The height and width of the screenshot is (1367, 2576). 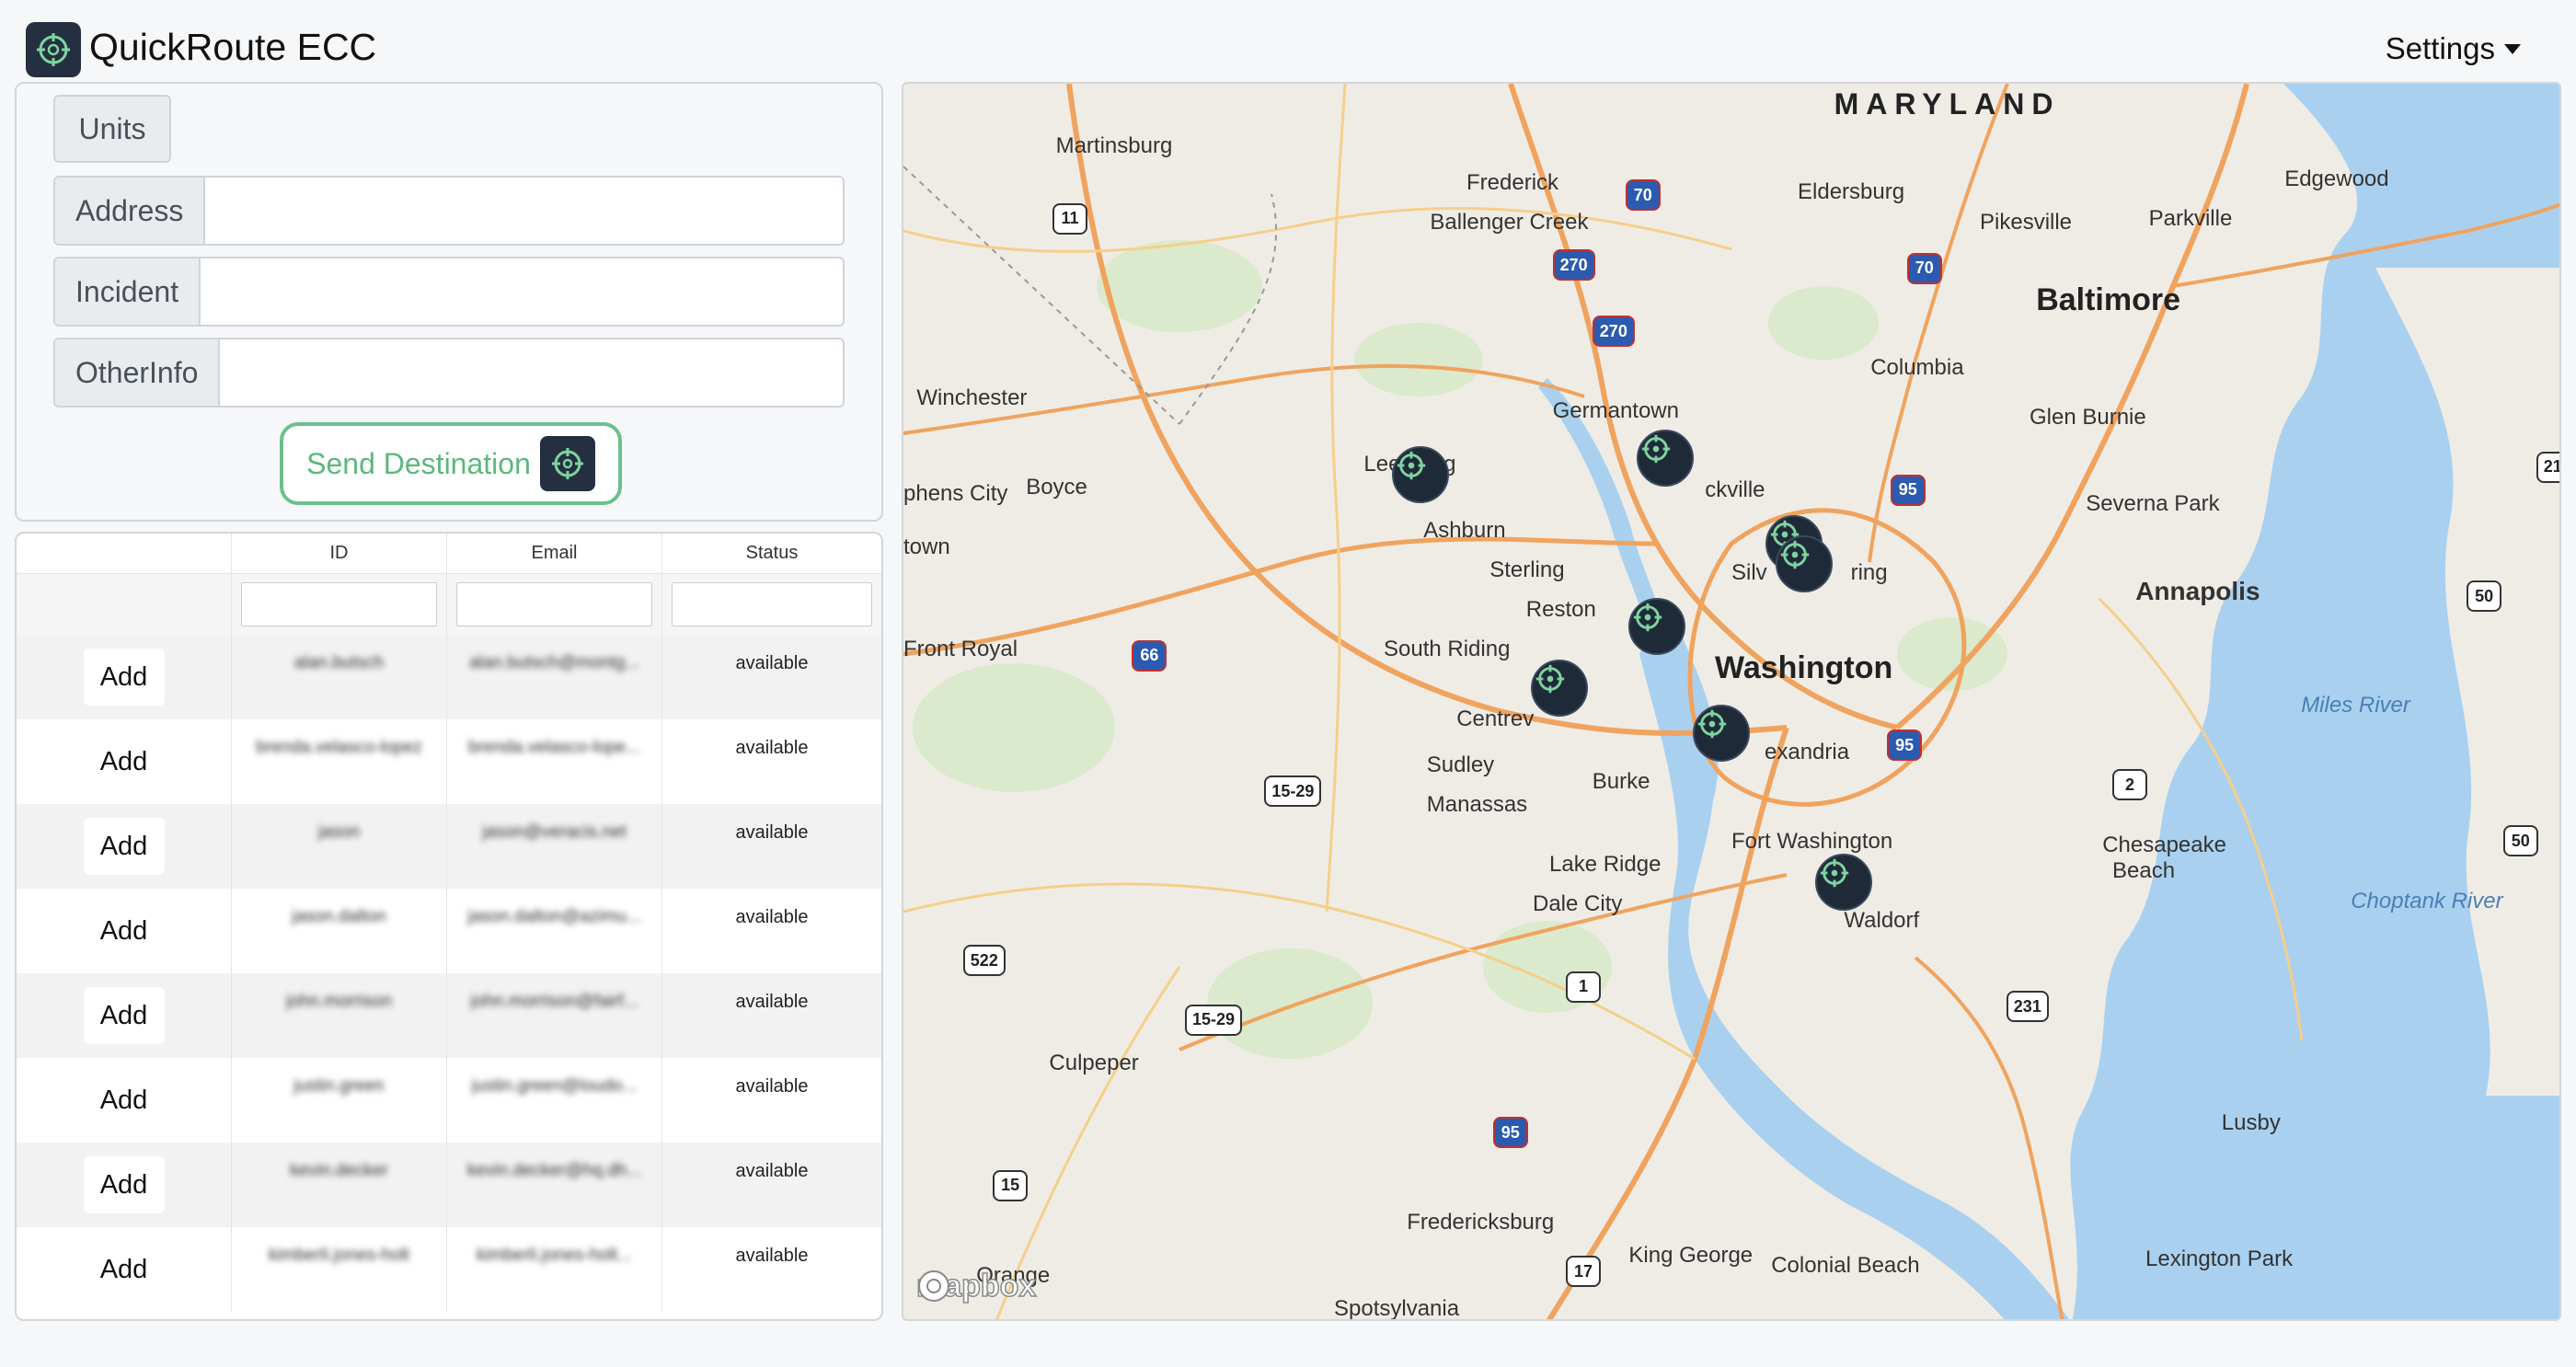 I want to click on address-label: Address, so click(x=130, y=211).